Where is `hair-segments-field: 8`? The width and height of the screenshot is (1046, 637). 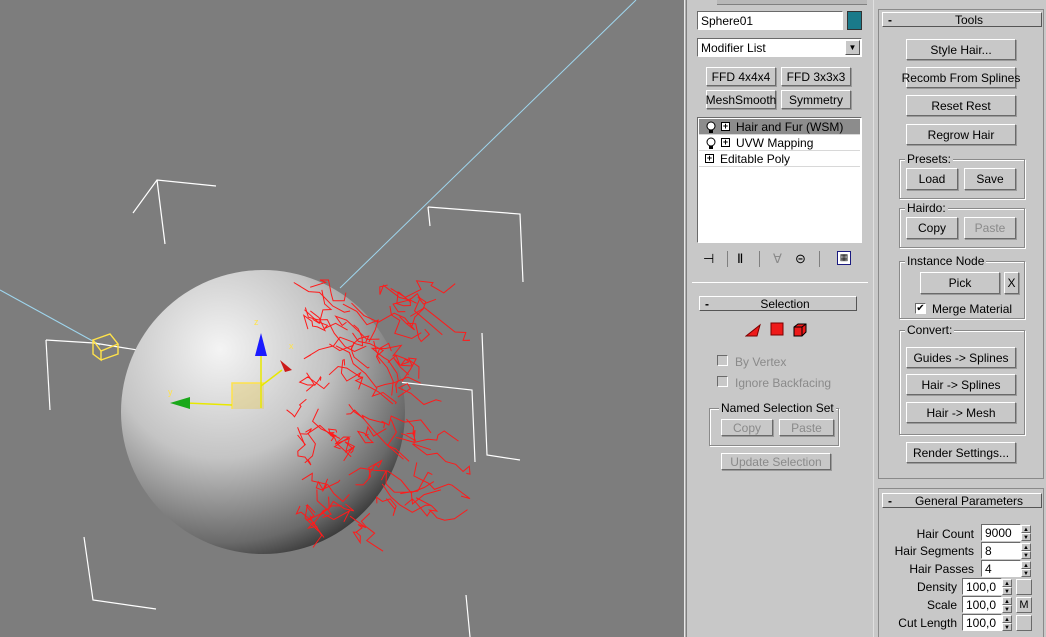
hair-segments-field: 8 is located at coordinates (1001, 550).